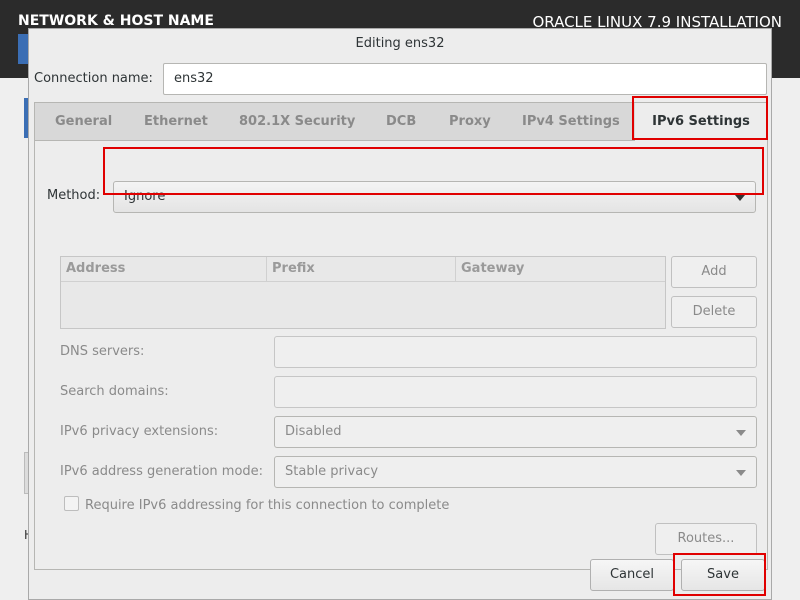  I want to click on search-domains-input, so click(515, 392).